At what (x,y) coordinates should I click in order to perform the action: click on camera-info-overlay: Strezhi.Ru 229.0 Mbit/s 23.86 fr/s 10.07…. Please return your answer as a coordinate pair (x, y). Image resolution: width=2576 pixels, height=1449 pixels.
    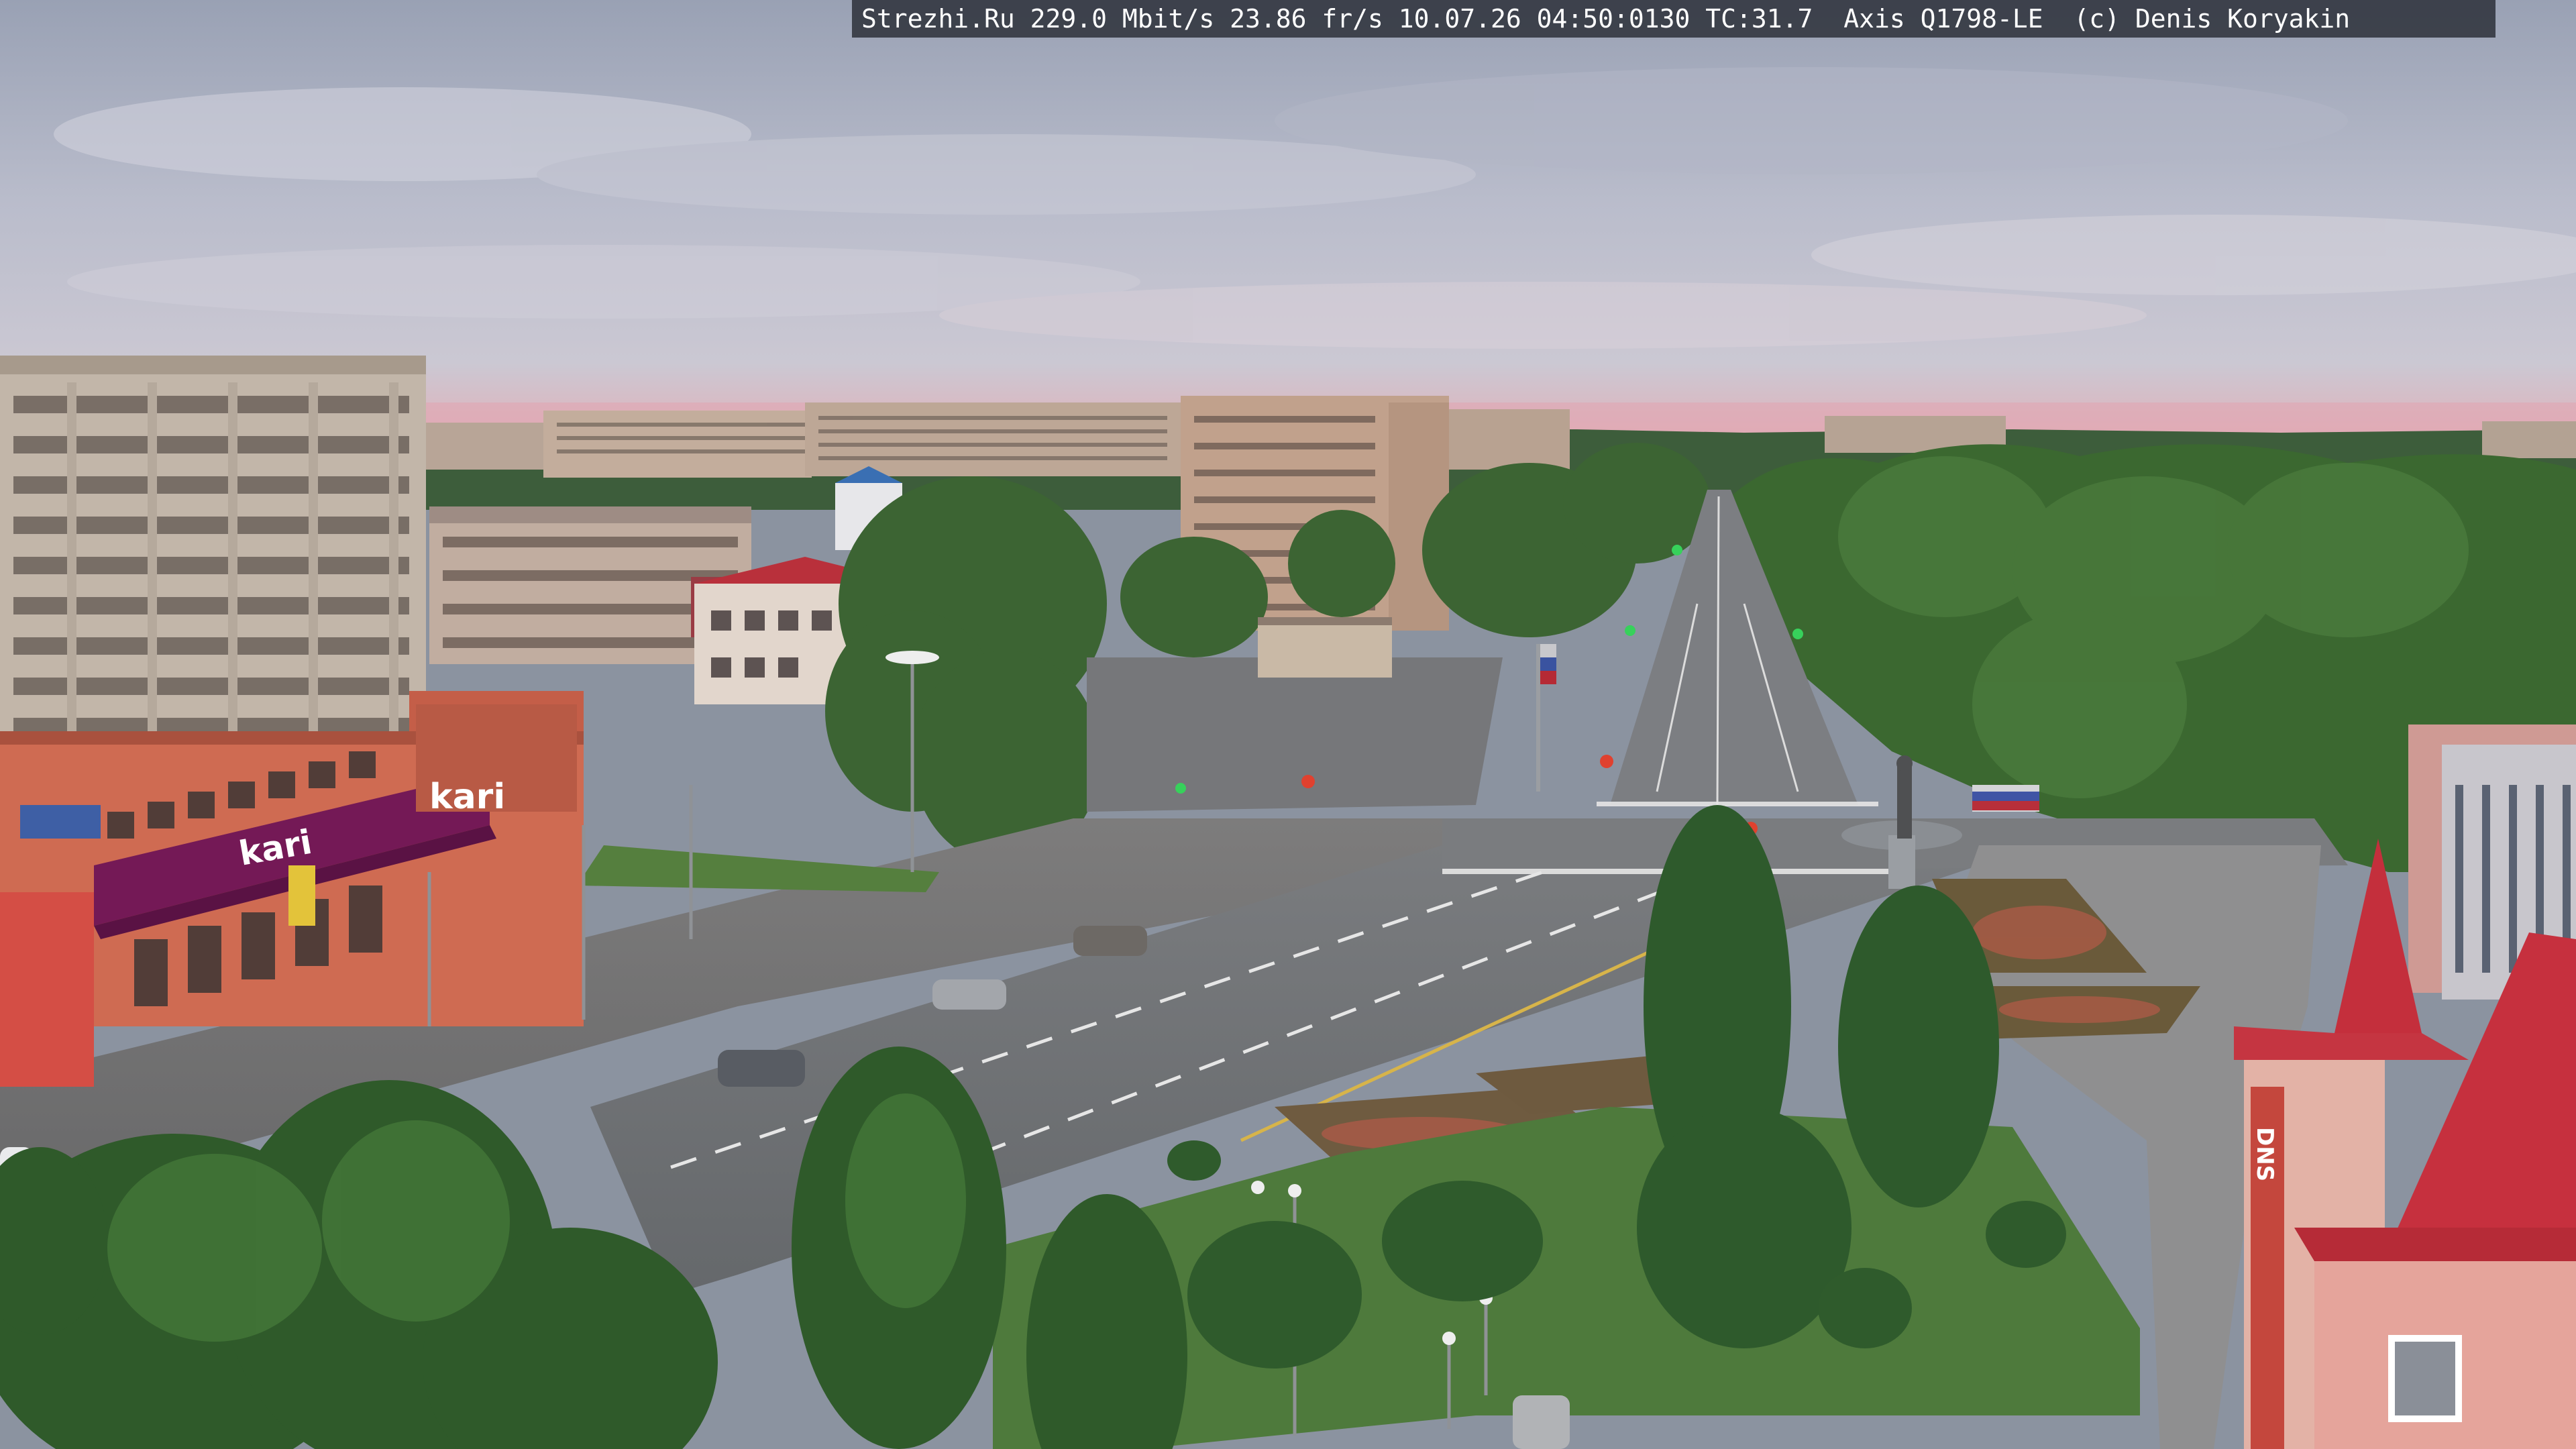
    Looking at the image, I should click on (1674, 19).